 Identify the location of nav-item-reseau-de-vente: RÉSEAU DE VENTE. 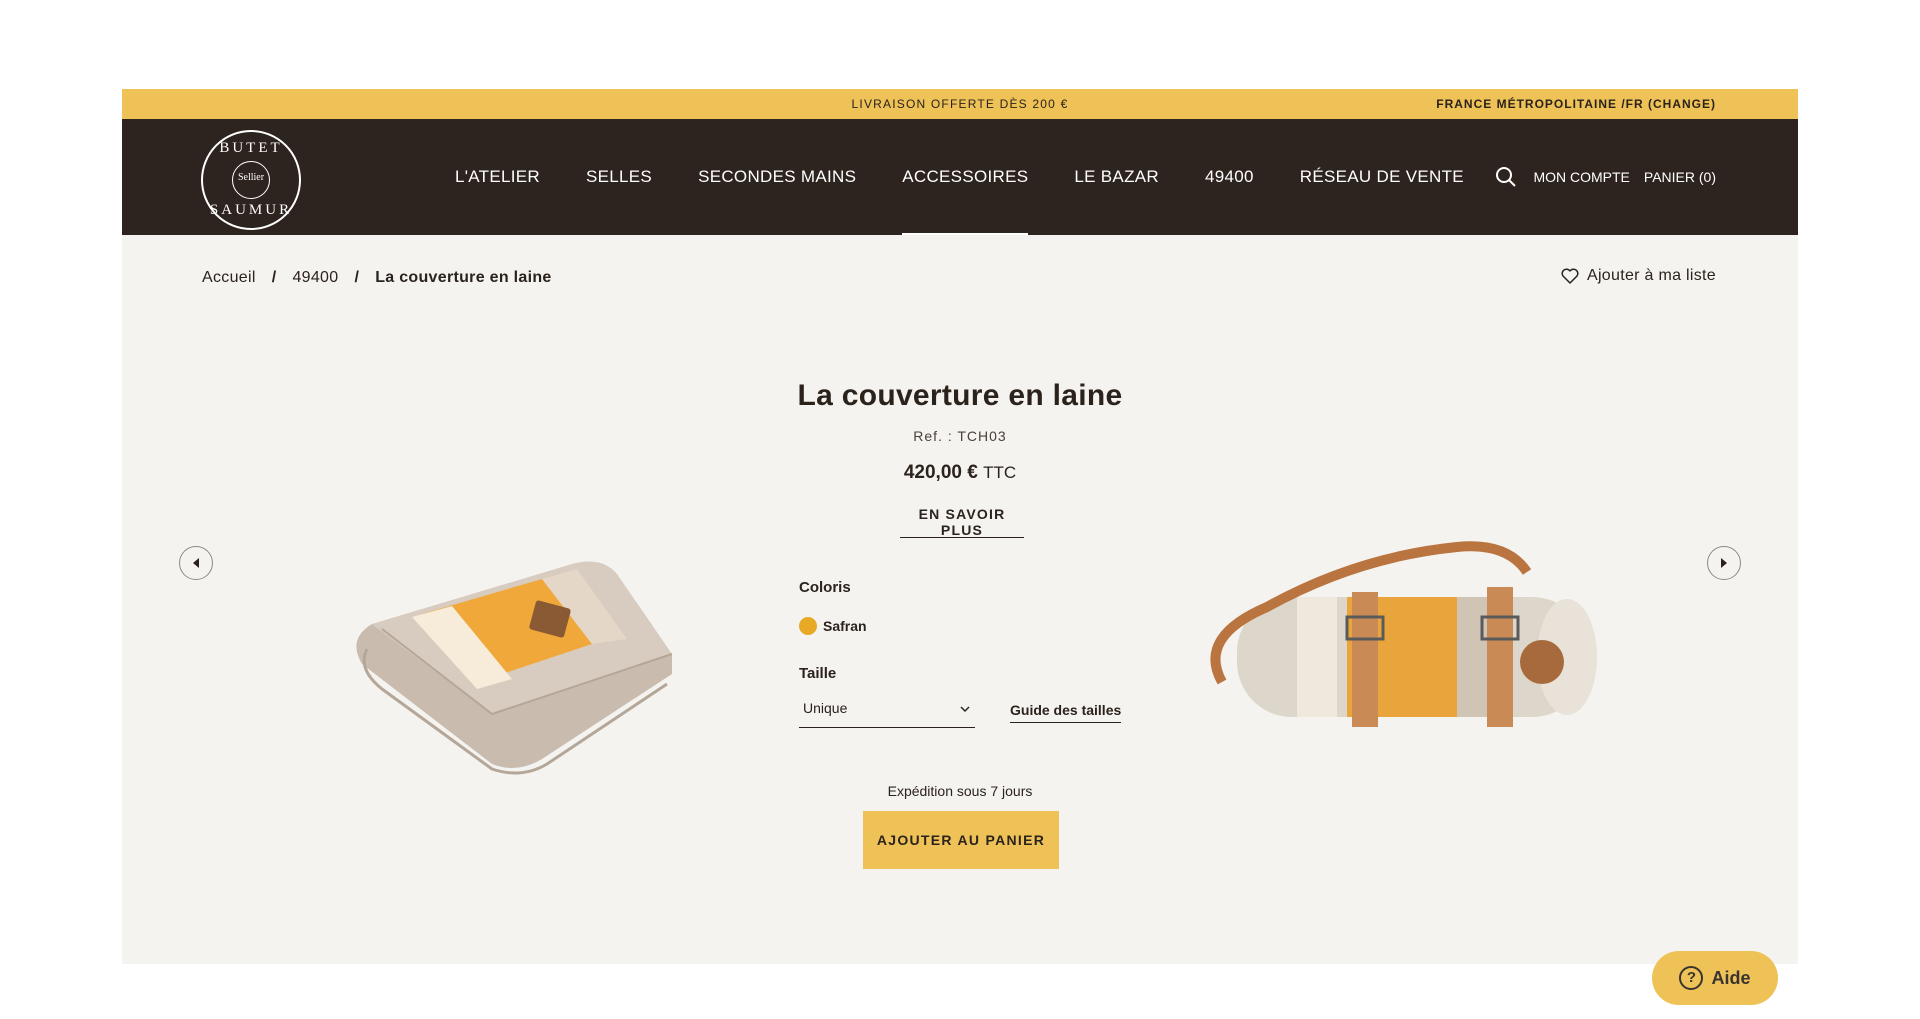
(1382, 177).